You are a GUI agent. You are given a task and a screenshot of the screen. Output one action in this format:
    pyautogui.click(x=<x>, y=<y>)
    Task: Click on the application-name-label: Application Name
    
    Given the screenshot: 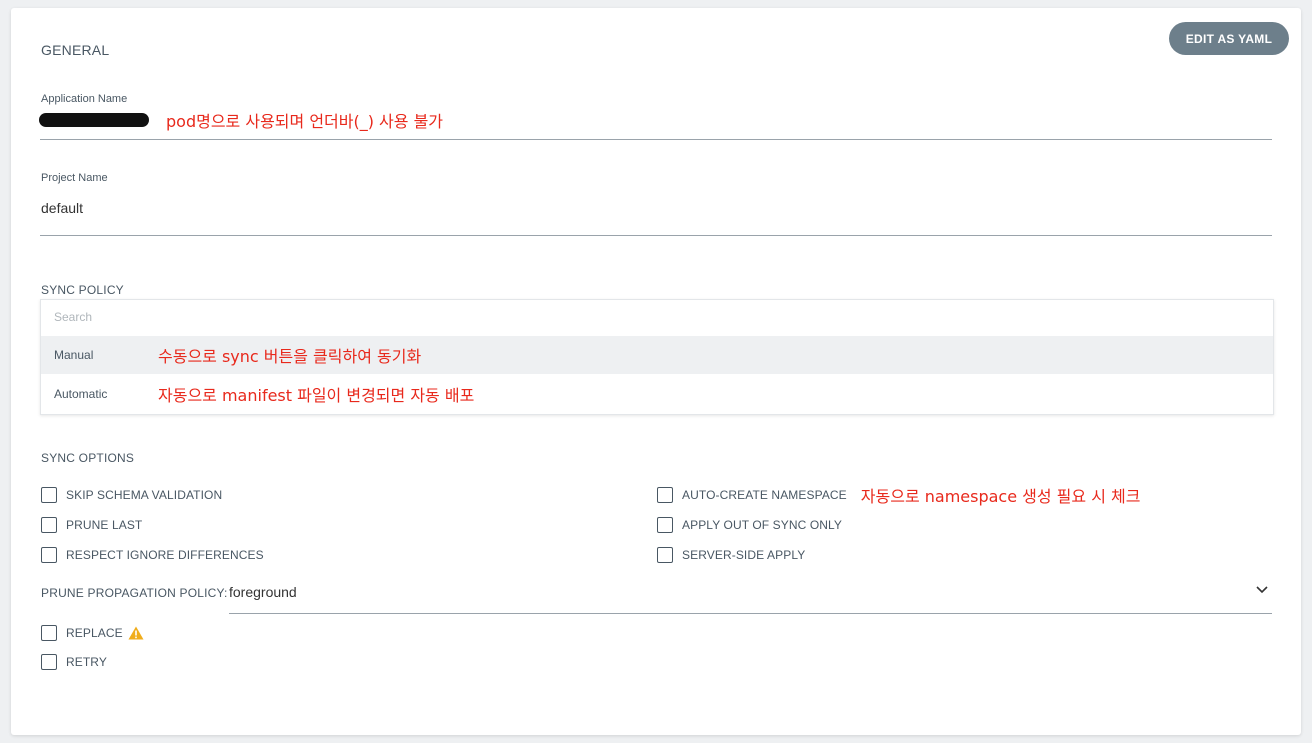 What is the action you would take?
    pyautogui.click(x=84, y=99)
    